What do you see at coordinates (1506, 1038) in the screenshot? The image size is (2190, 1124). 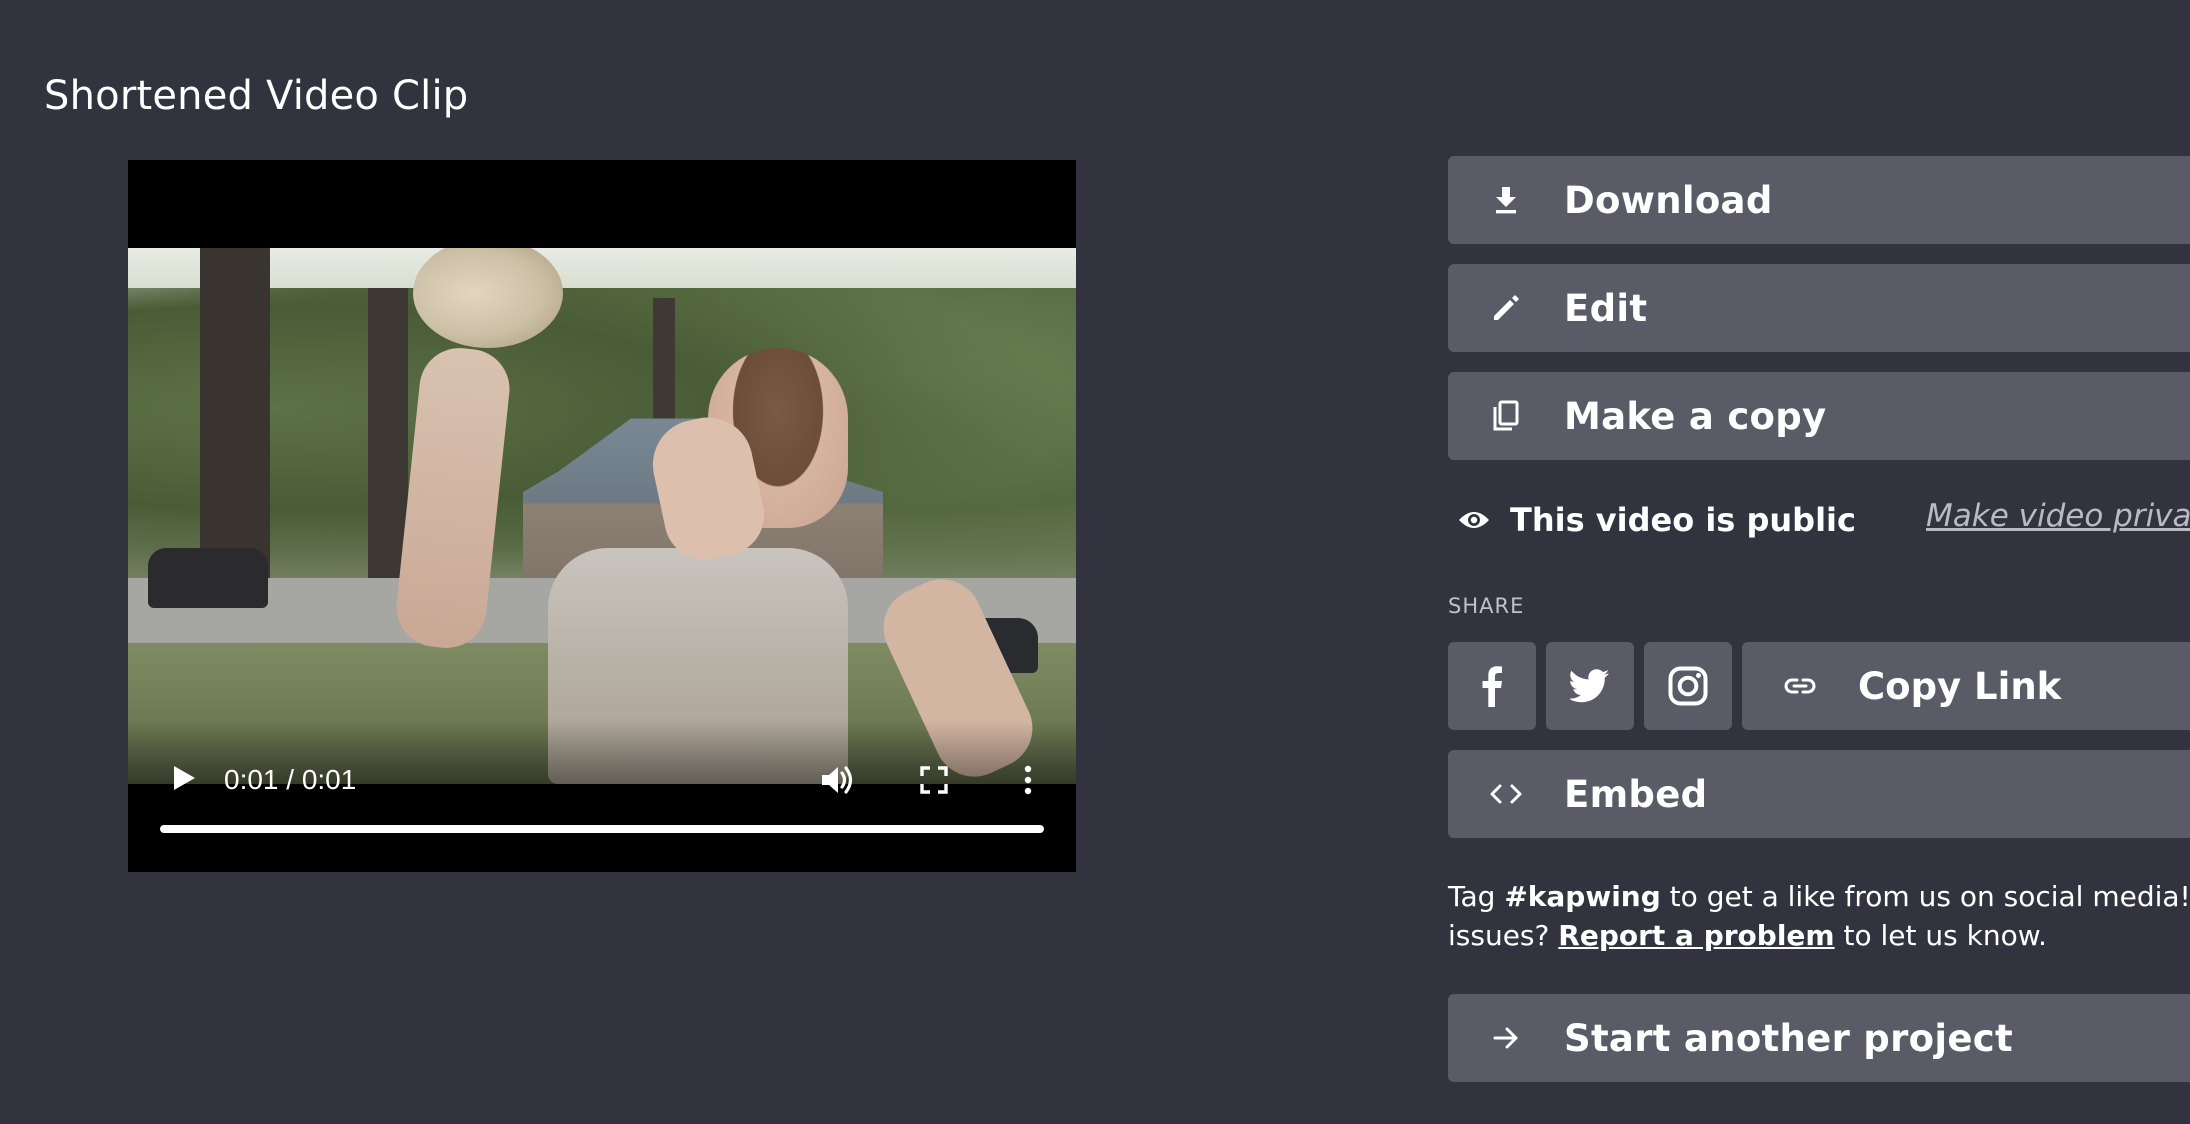 I see `arrow-right-icon` at bounding box center [1506, 1038].